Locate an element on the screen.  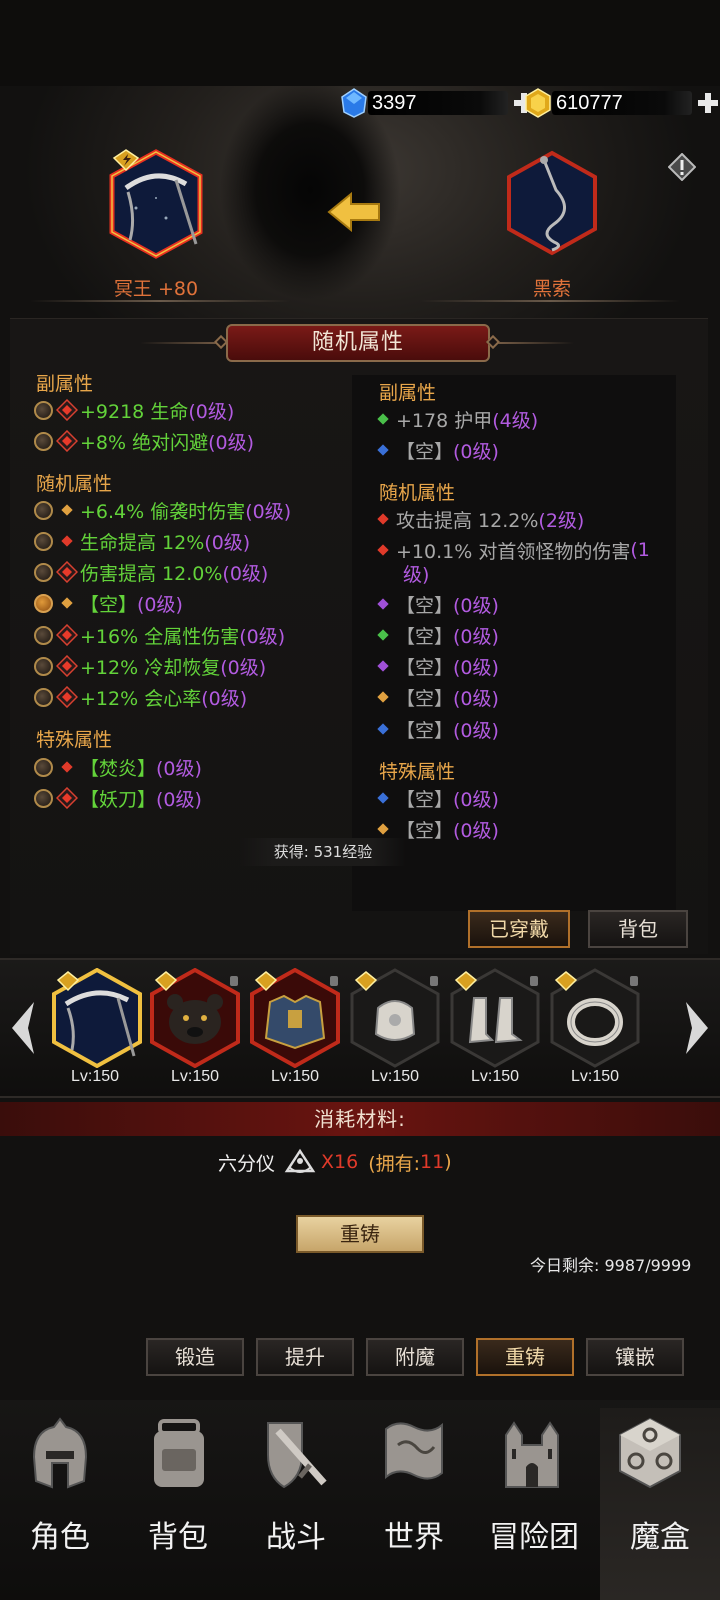
sword-shield-icon is located at coordinates (297, 1453).